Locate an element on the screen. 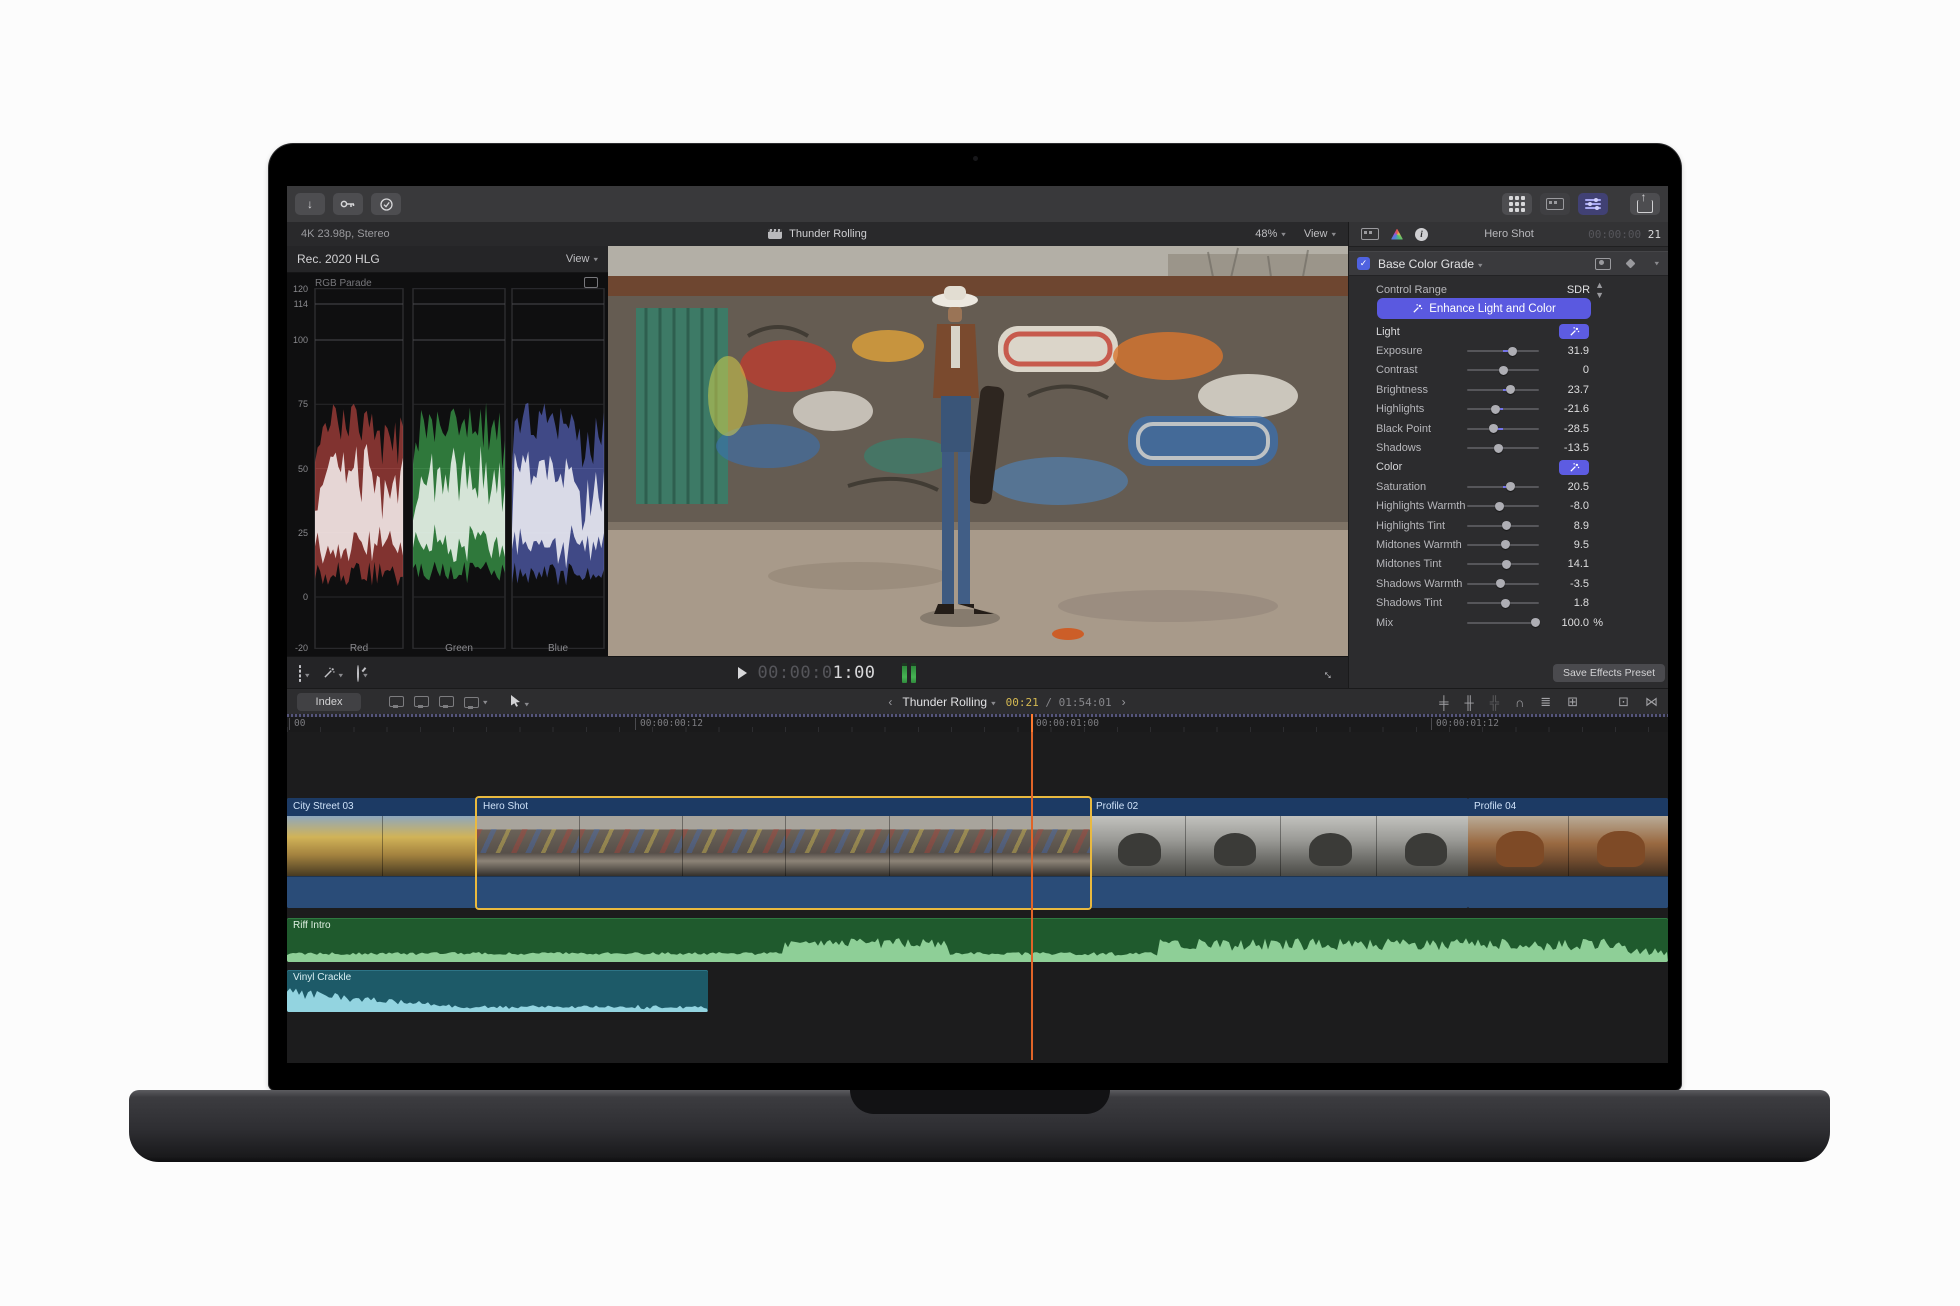  parameter-value: -3.5 is located at coordinates (1565, 584).